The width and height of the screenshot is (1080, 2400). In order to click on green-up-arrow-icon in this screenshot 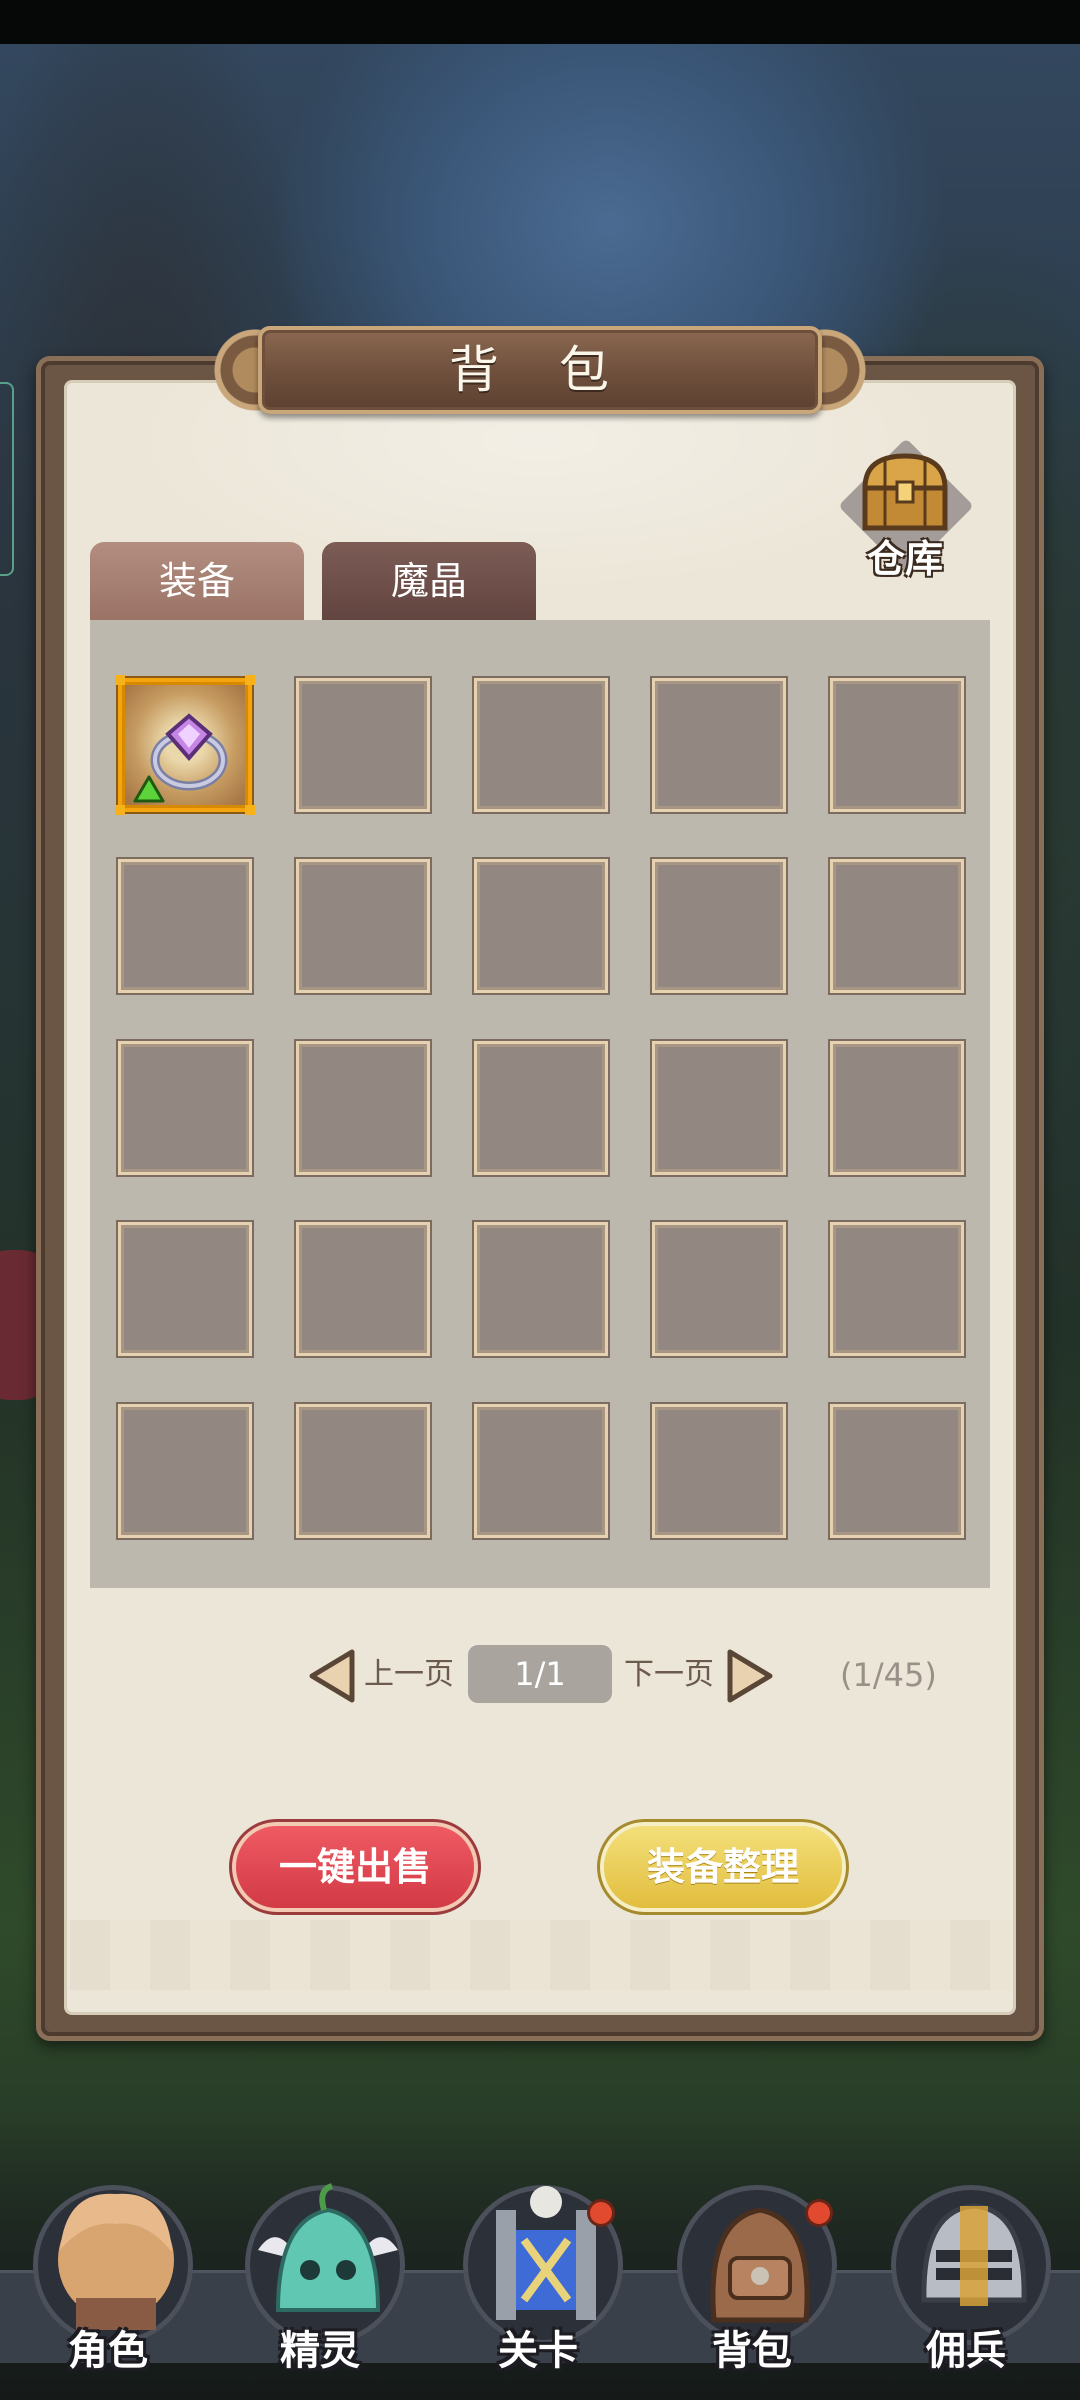, I will do `click(149, 789)`.